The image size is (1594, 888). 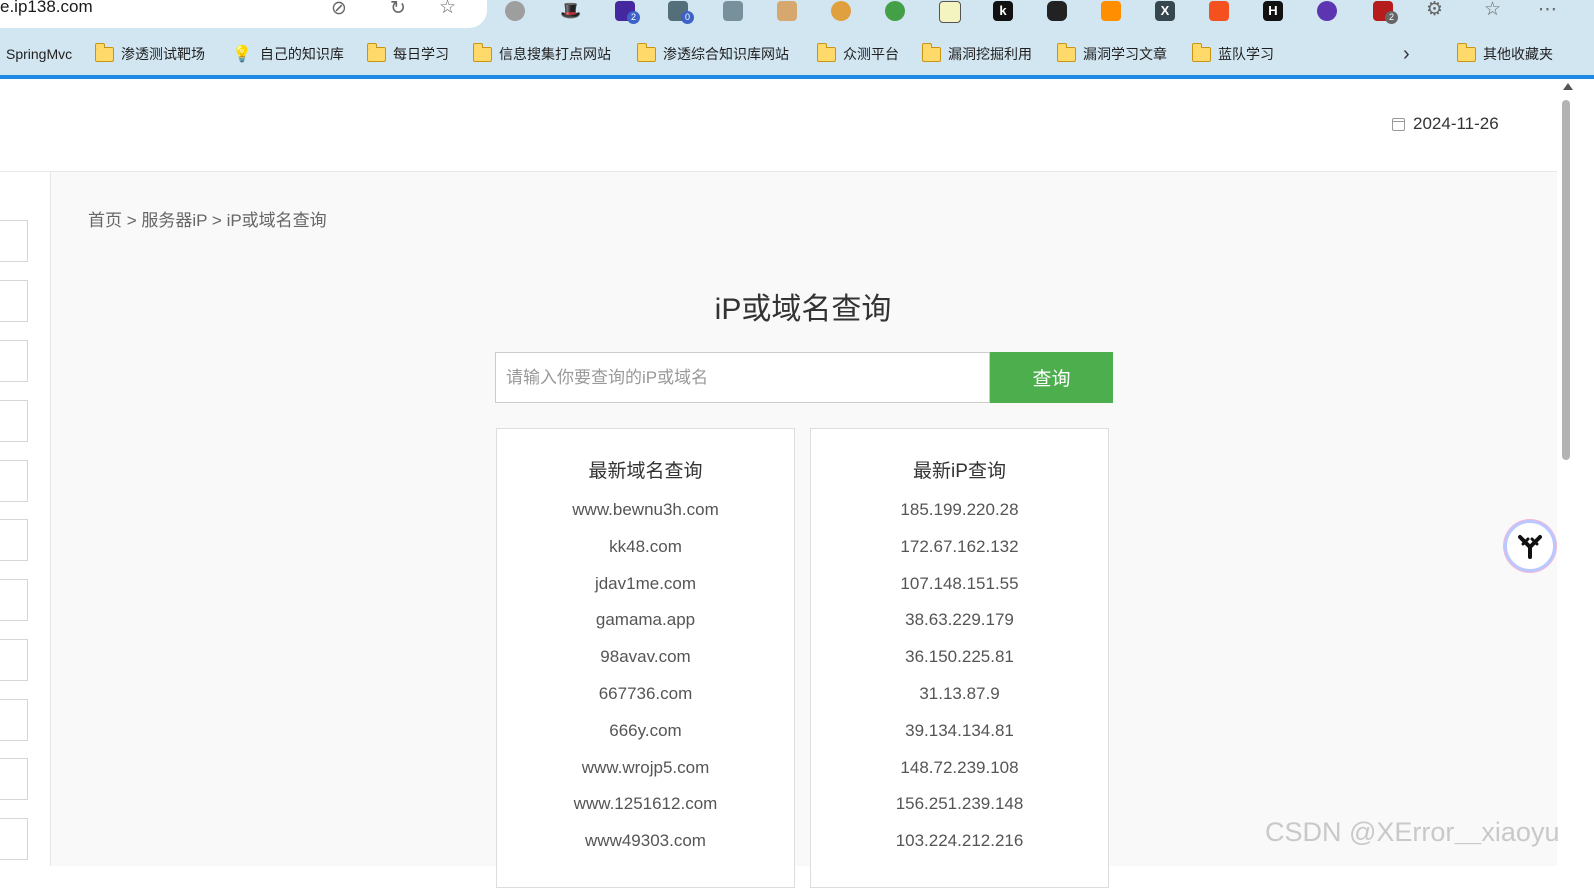 What do you see at coordinates (803, 309) in the screenshot?
I see `page-title: iP或域名查询` at bounding box center [803, 309].